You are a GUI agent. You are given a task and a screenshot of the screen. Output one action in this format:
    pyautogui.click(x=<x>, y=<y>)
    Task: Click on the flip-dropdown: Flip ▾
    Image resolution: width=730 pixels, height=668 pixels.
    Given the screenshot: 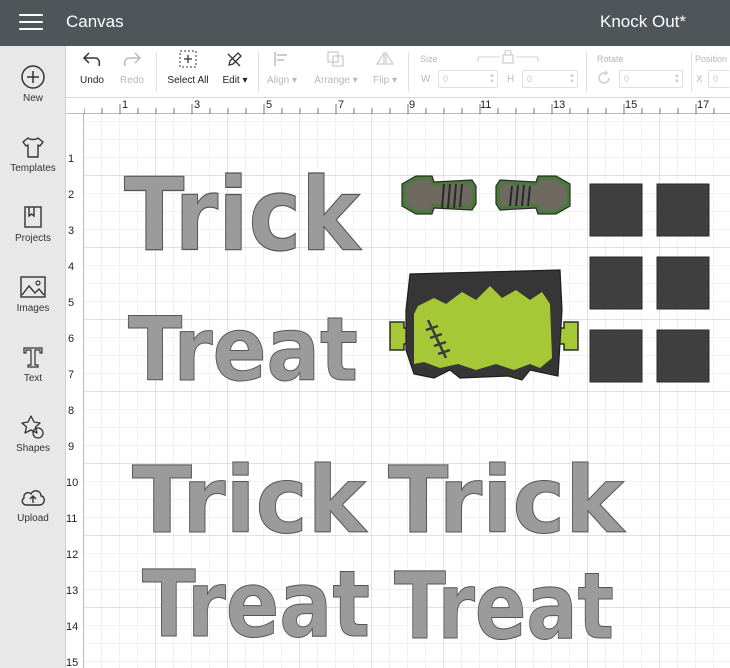 What is the action you would take?
    pyautogui.click(x=385, y=68)
    